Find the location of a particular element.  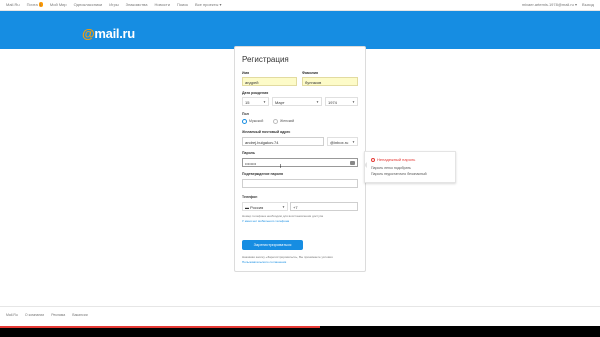

birth-year-value: 1974 is located at coordinates (332, 102).